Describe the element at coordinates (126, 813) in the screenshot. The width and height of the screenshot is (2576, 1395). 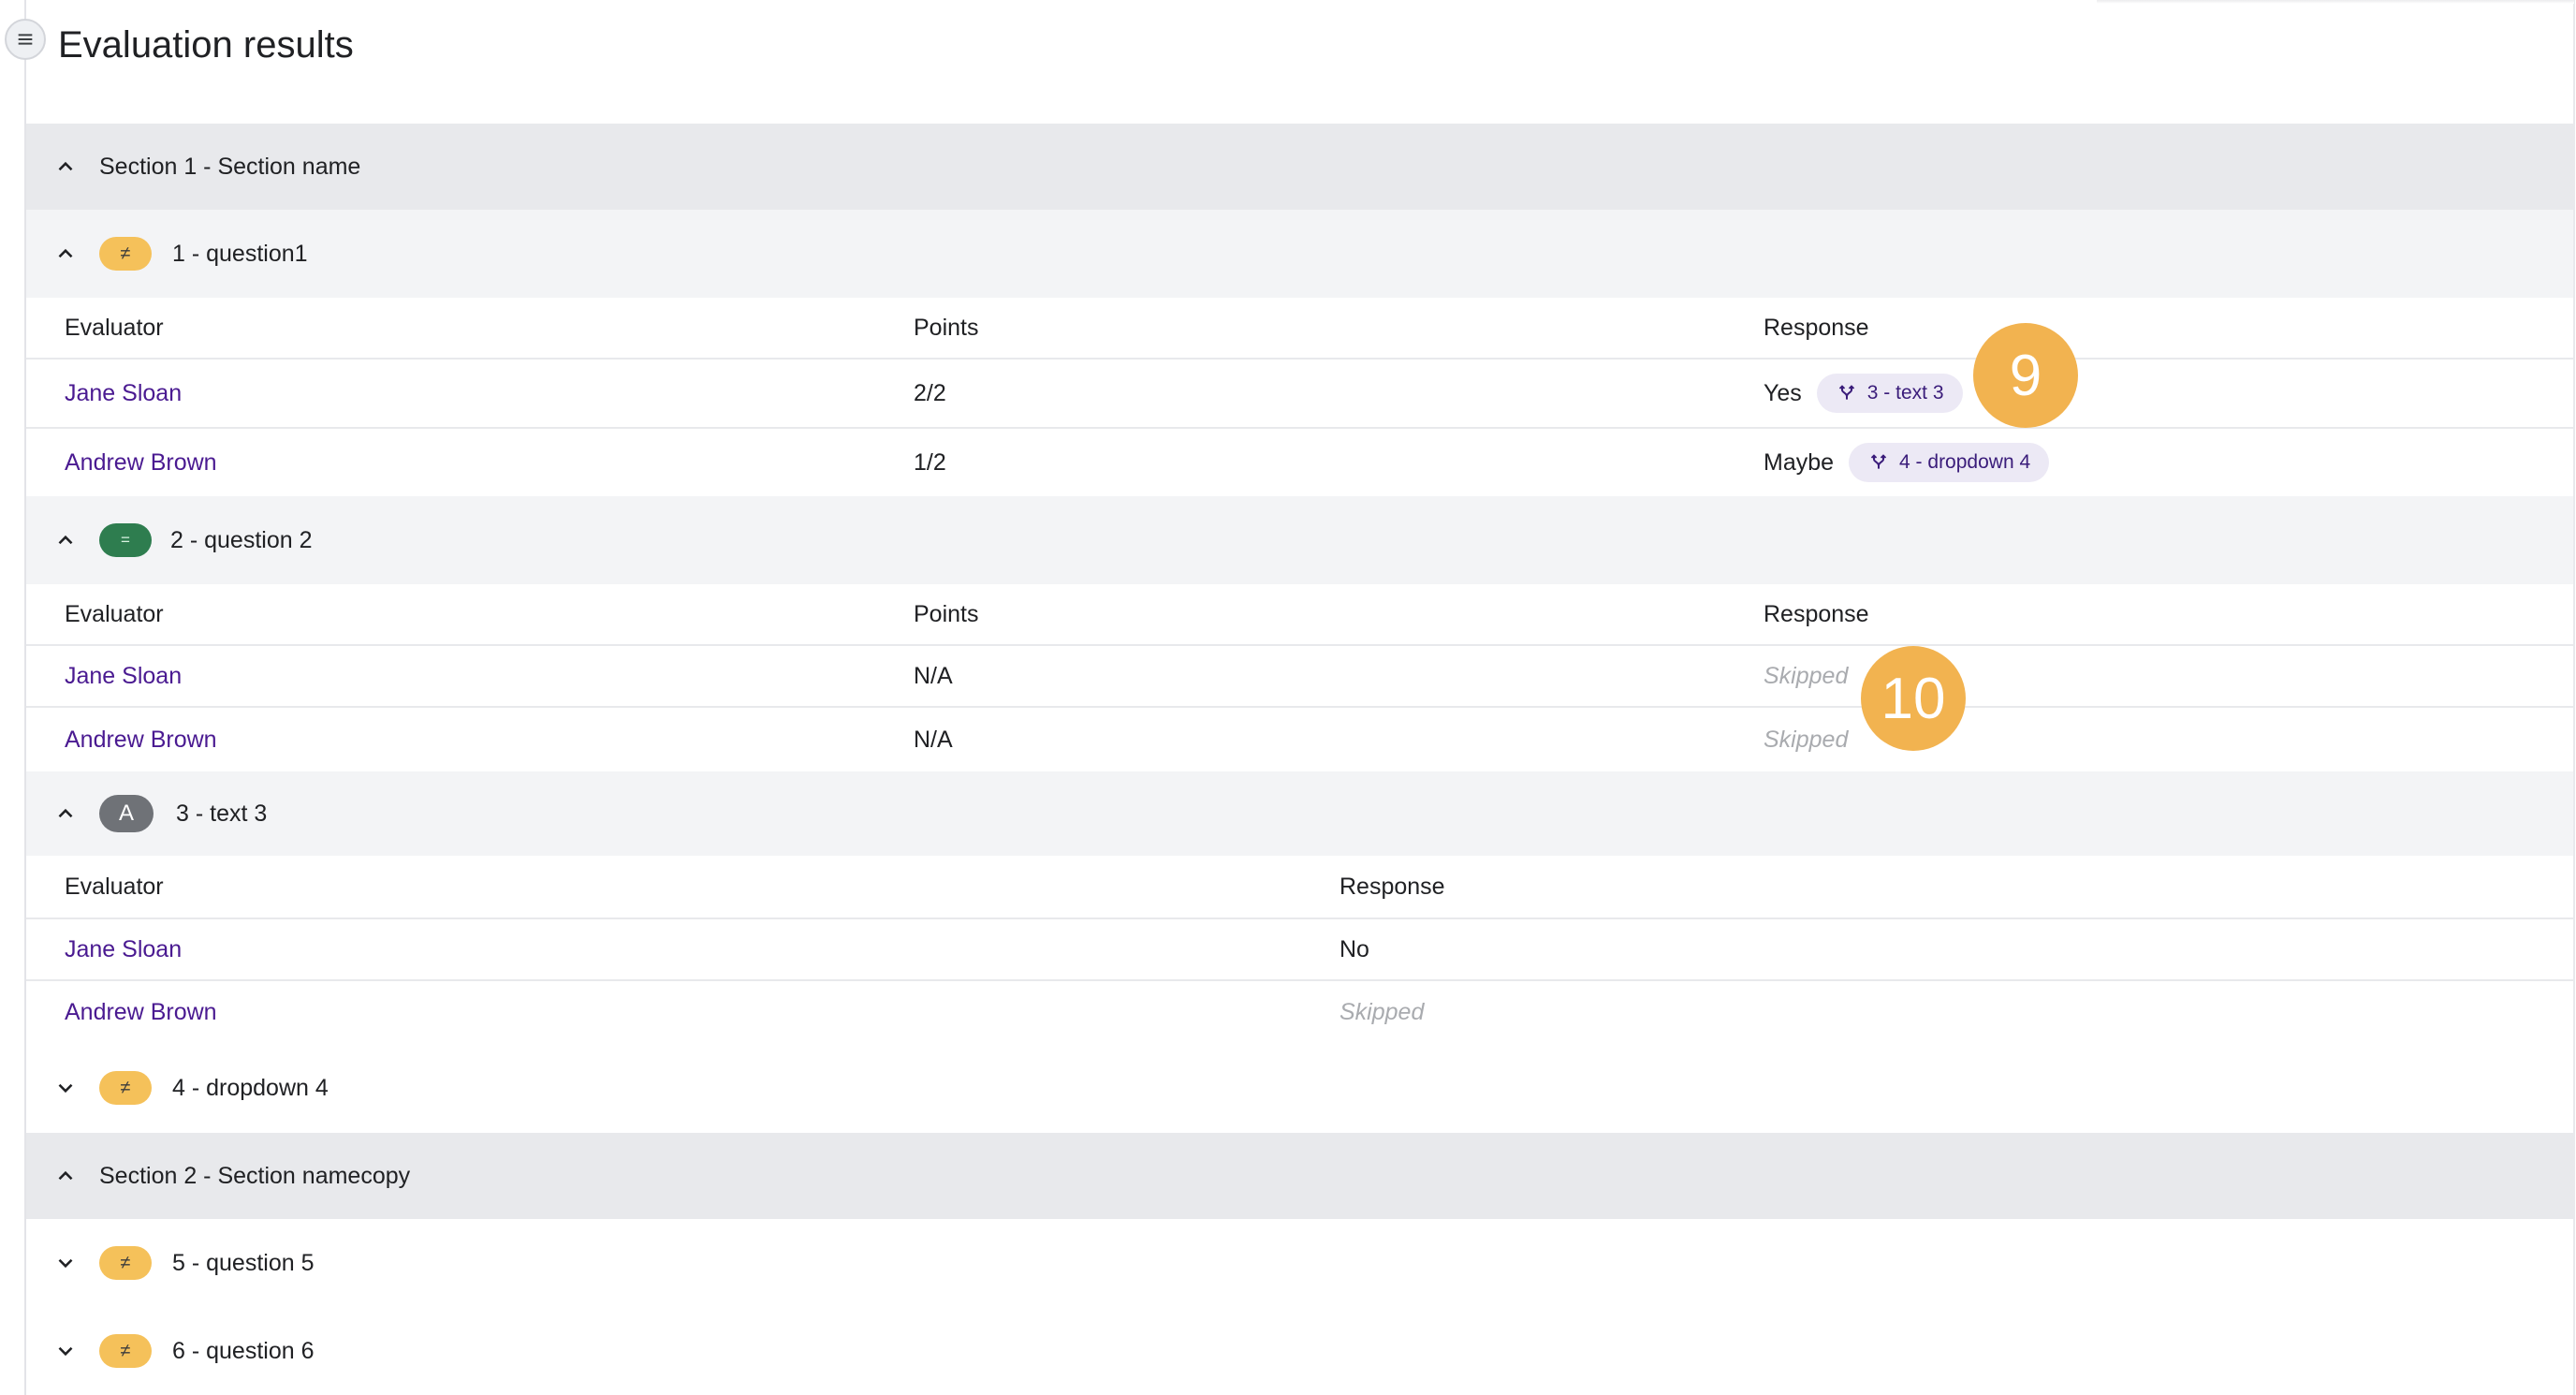
I see `text-type-badge: A` at that location.